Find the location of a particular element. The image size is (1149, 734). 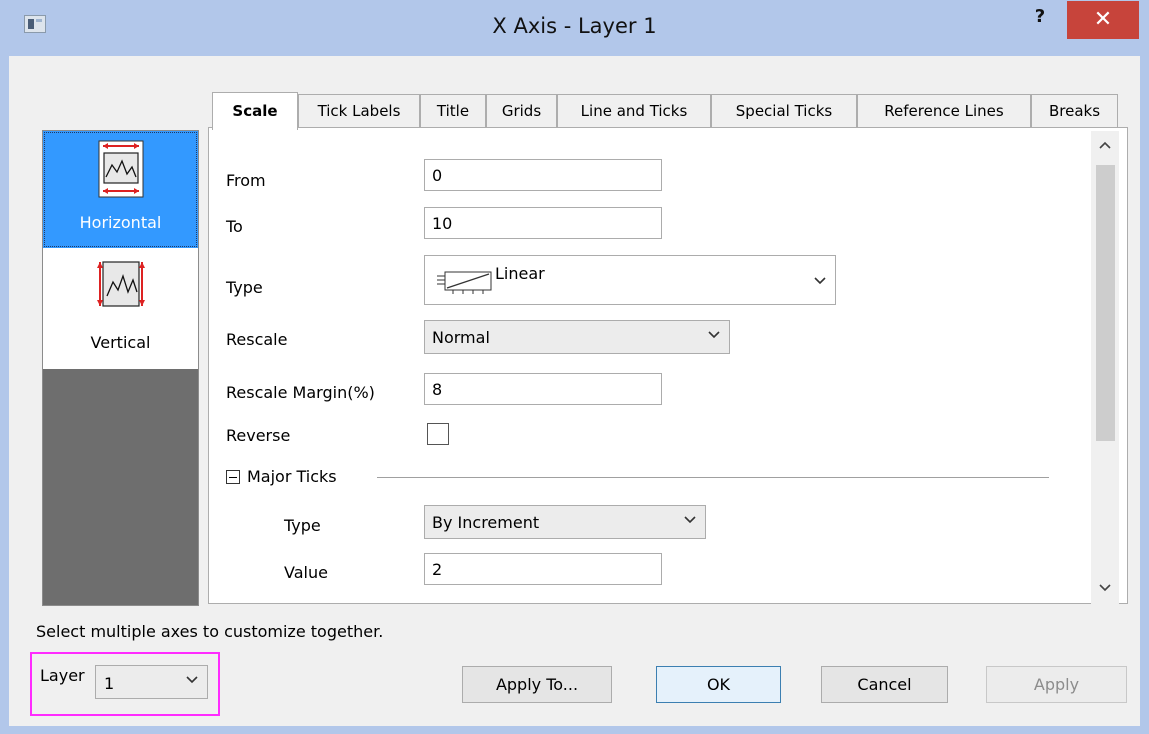

window-title: X Axis - Layer 1 is located at coordinates (574, 26).